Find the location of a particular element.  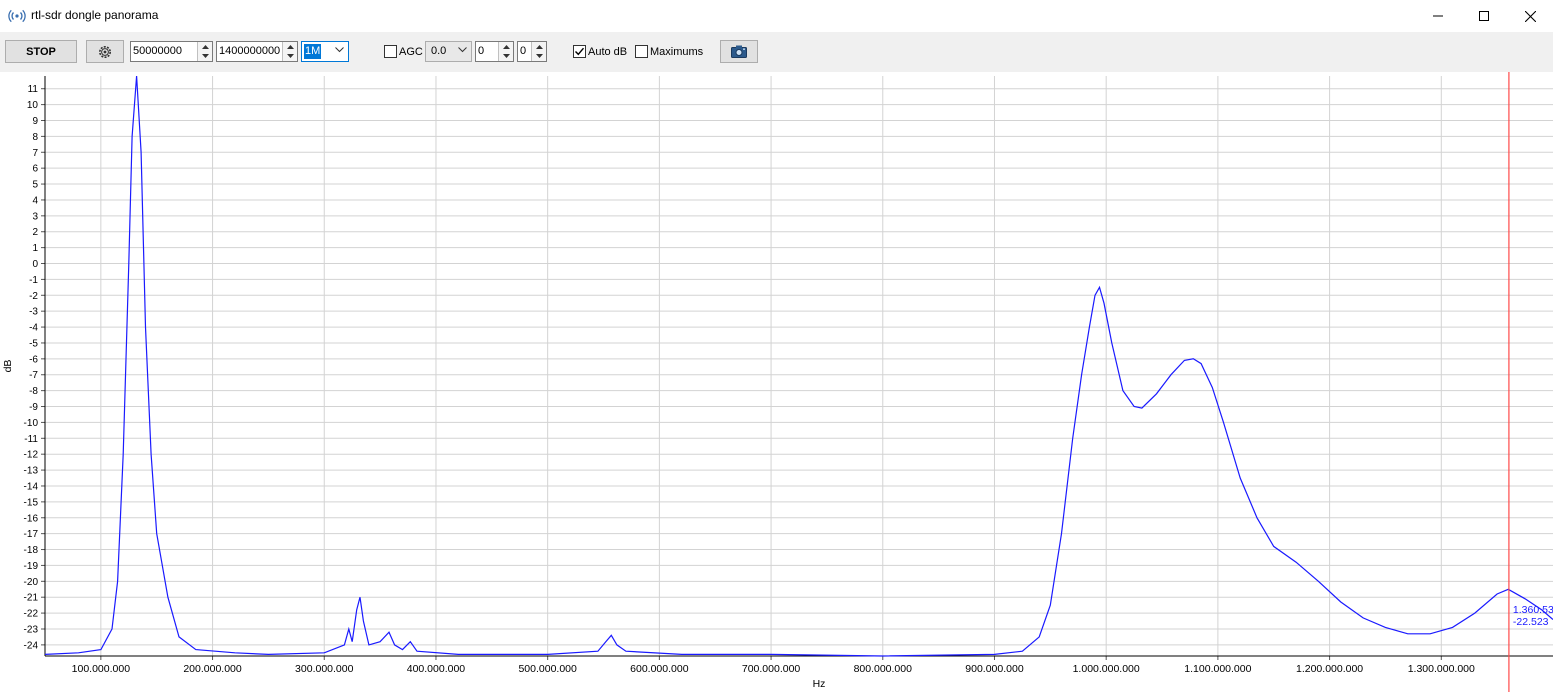

y-tick-label: 8 is located at coordinates (35, 137).